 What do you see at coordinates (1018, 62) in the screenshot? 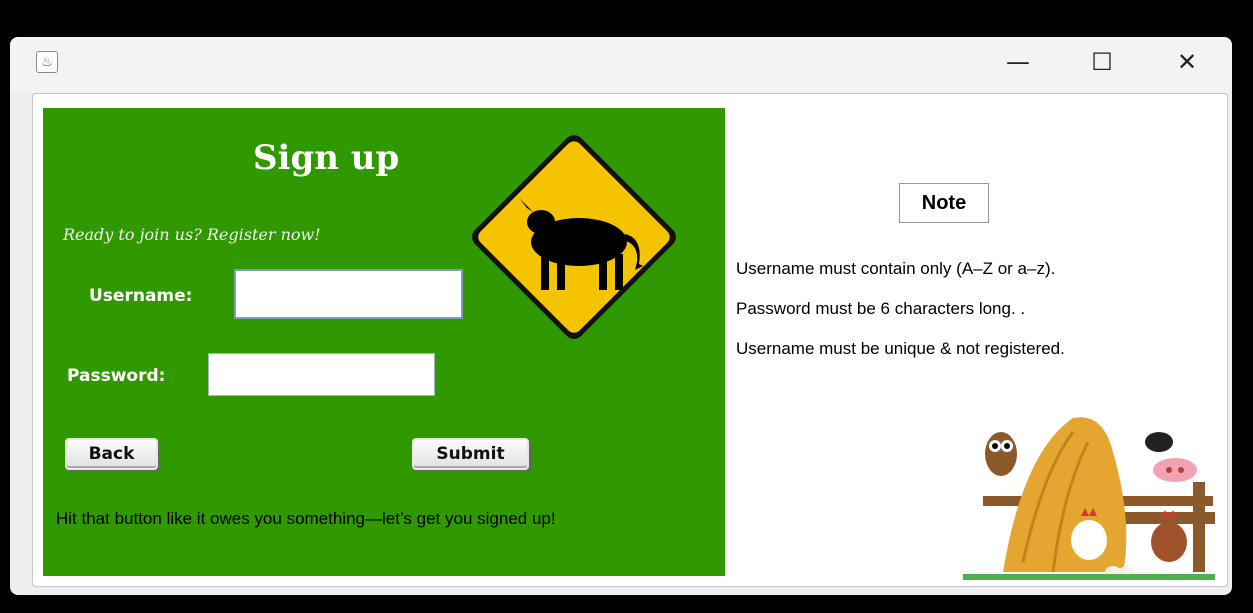
I see `minimize-button: —` at bounding box center [1018, 62].